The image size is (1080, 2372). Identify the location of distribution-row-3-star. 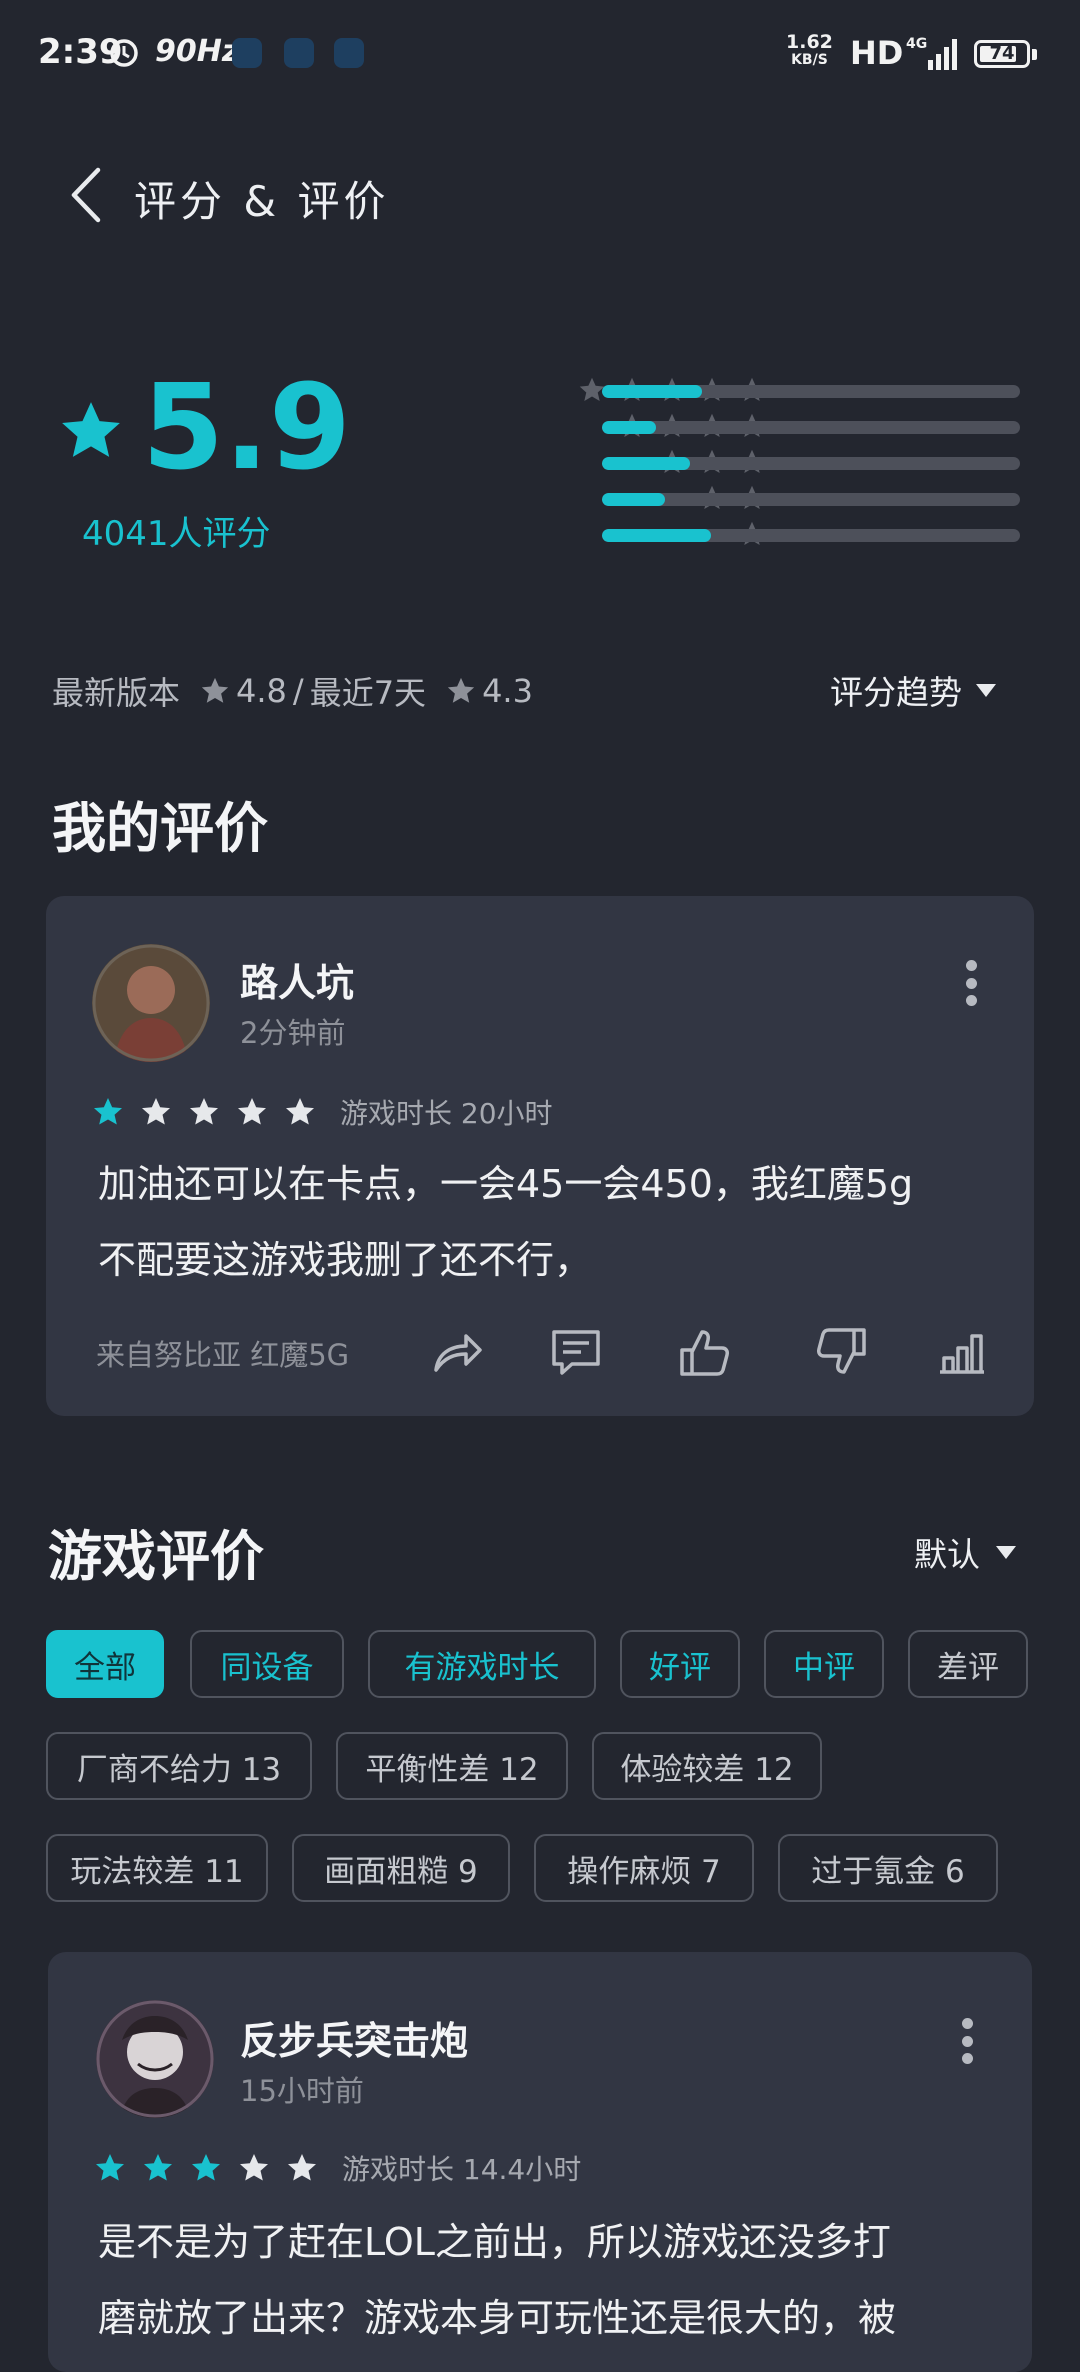
(700, 462).